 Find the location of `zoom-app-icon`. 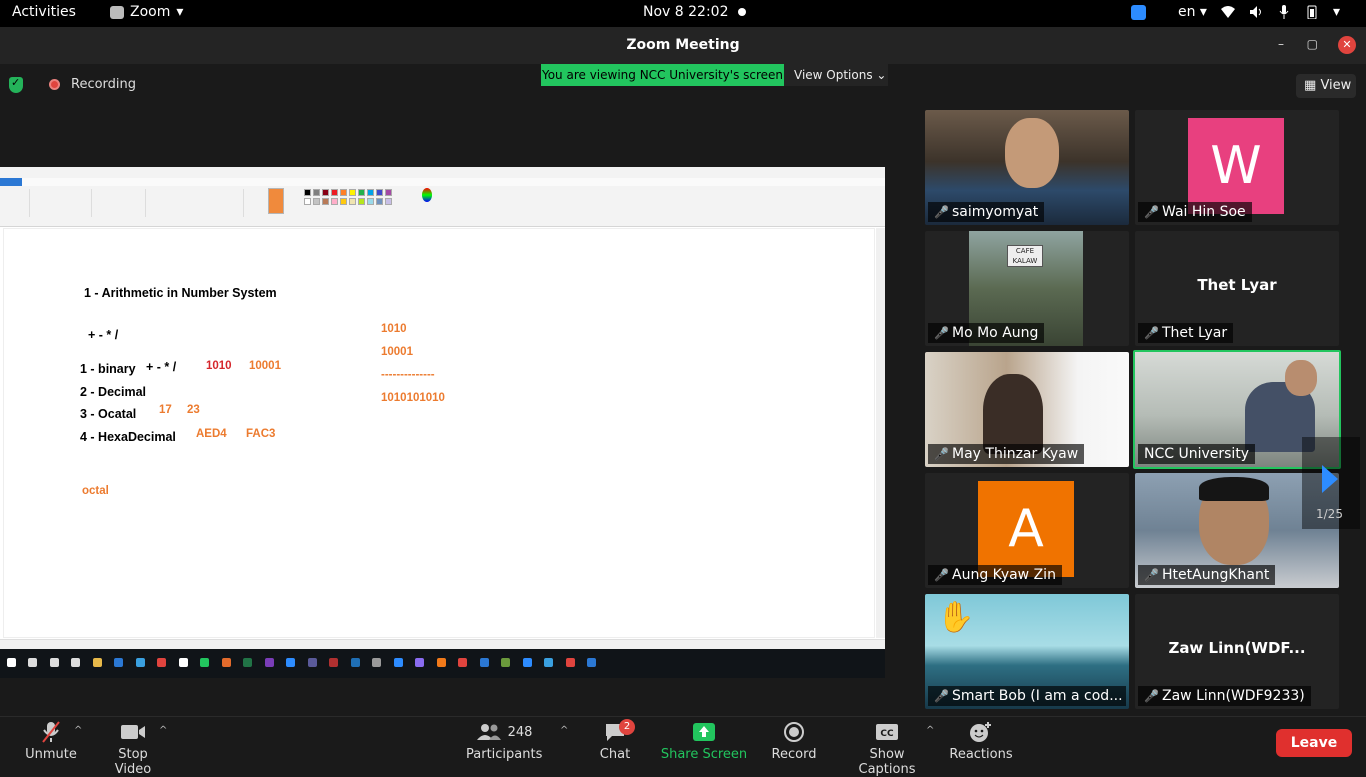

zoom-app-icon is located at coordinates (117, 12).